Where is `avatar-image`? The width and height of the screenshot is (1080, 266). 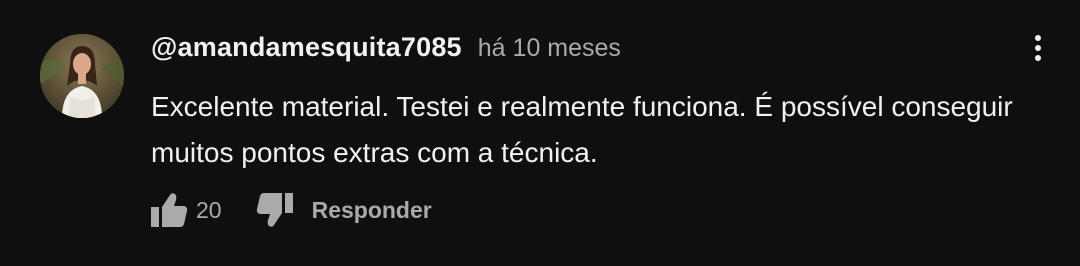
avatar-image is located at coordinates (82, 76).